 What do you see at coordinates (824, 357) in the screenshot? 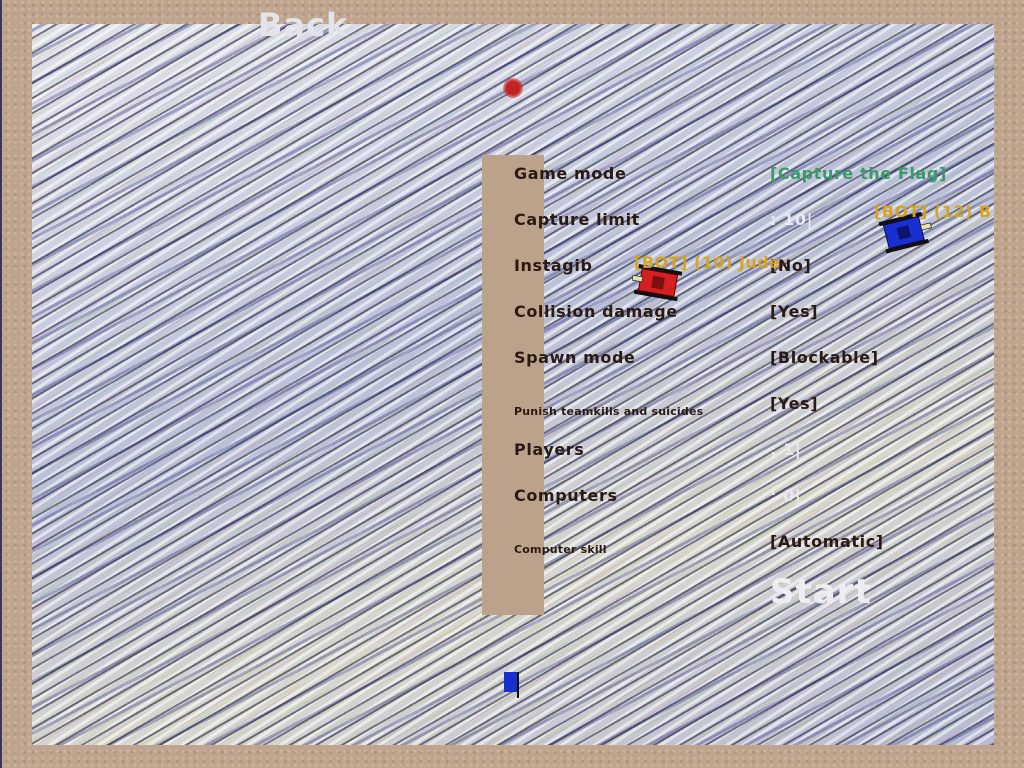
I see `spawn-mode-value: [Blockable]` at bounding box center [824, 357].